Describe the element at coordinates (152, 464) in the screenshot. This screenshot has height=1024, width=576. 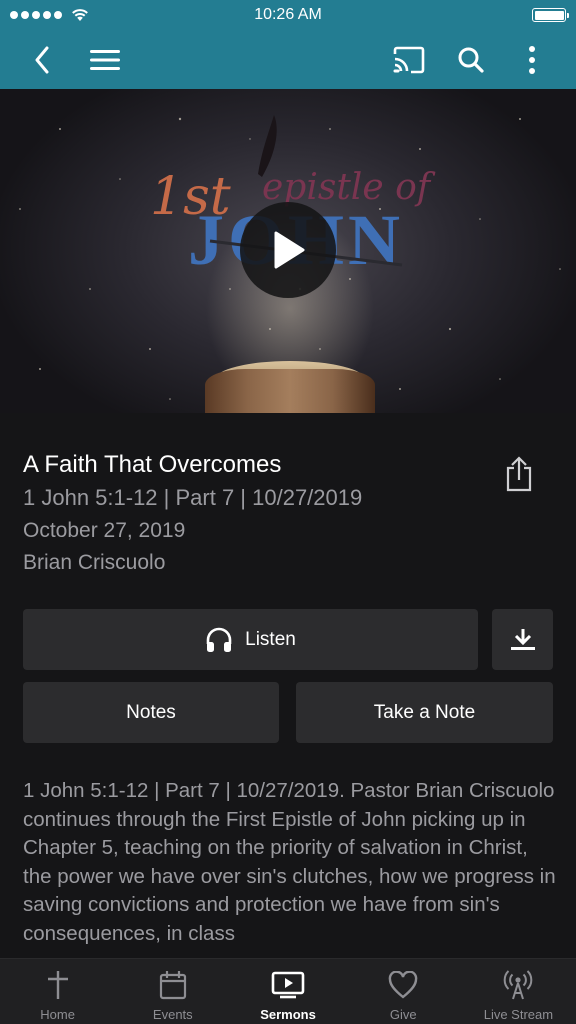
I see `sermon-title: A Faith That Overcomes` at that location.